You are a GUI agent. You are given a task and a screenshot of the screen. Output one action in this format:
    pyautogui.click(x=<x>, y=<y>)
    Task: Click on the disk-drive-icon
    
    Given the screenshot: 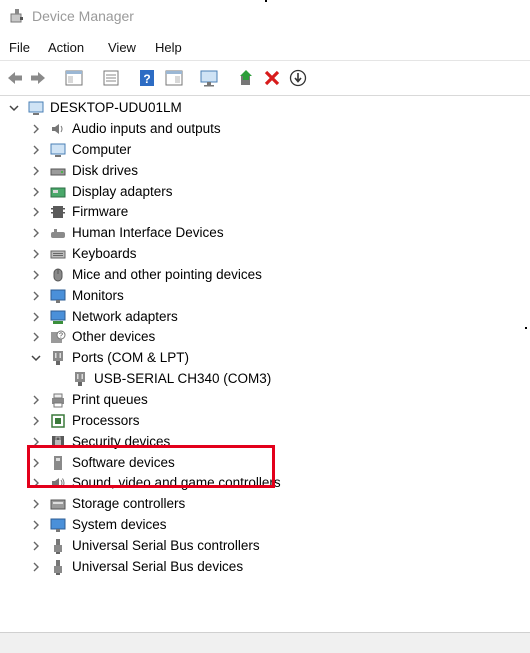 What is the action you would take?
    pyautogui.click(x=58, y=171)
    